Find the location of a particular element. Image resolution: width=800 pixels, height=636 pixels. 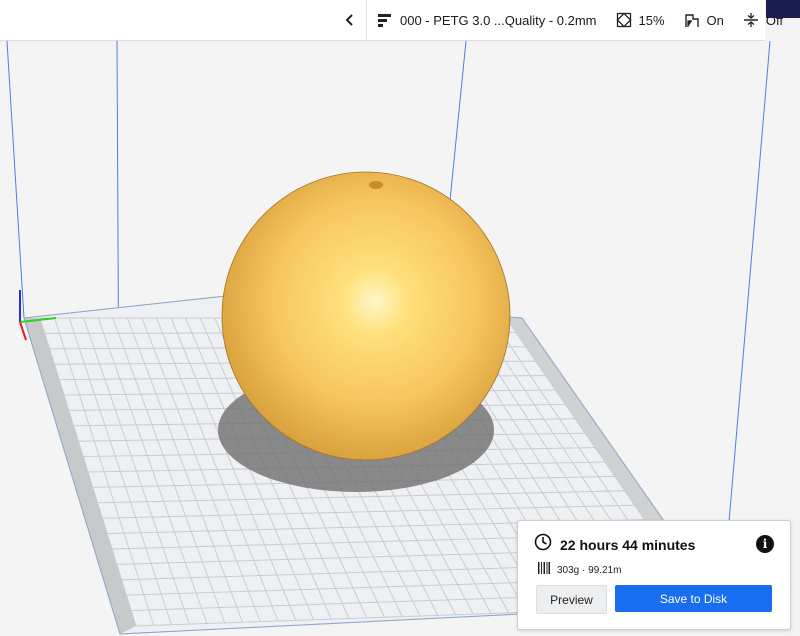

spool-icon is located at coordinates (544, 570).